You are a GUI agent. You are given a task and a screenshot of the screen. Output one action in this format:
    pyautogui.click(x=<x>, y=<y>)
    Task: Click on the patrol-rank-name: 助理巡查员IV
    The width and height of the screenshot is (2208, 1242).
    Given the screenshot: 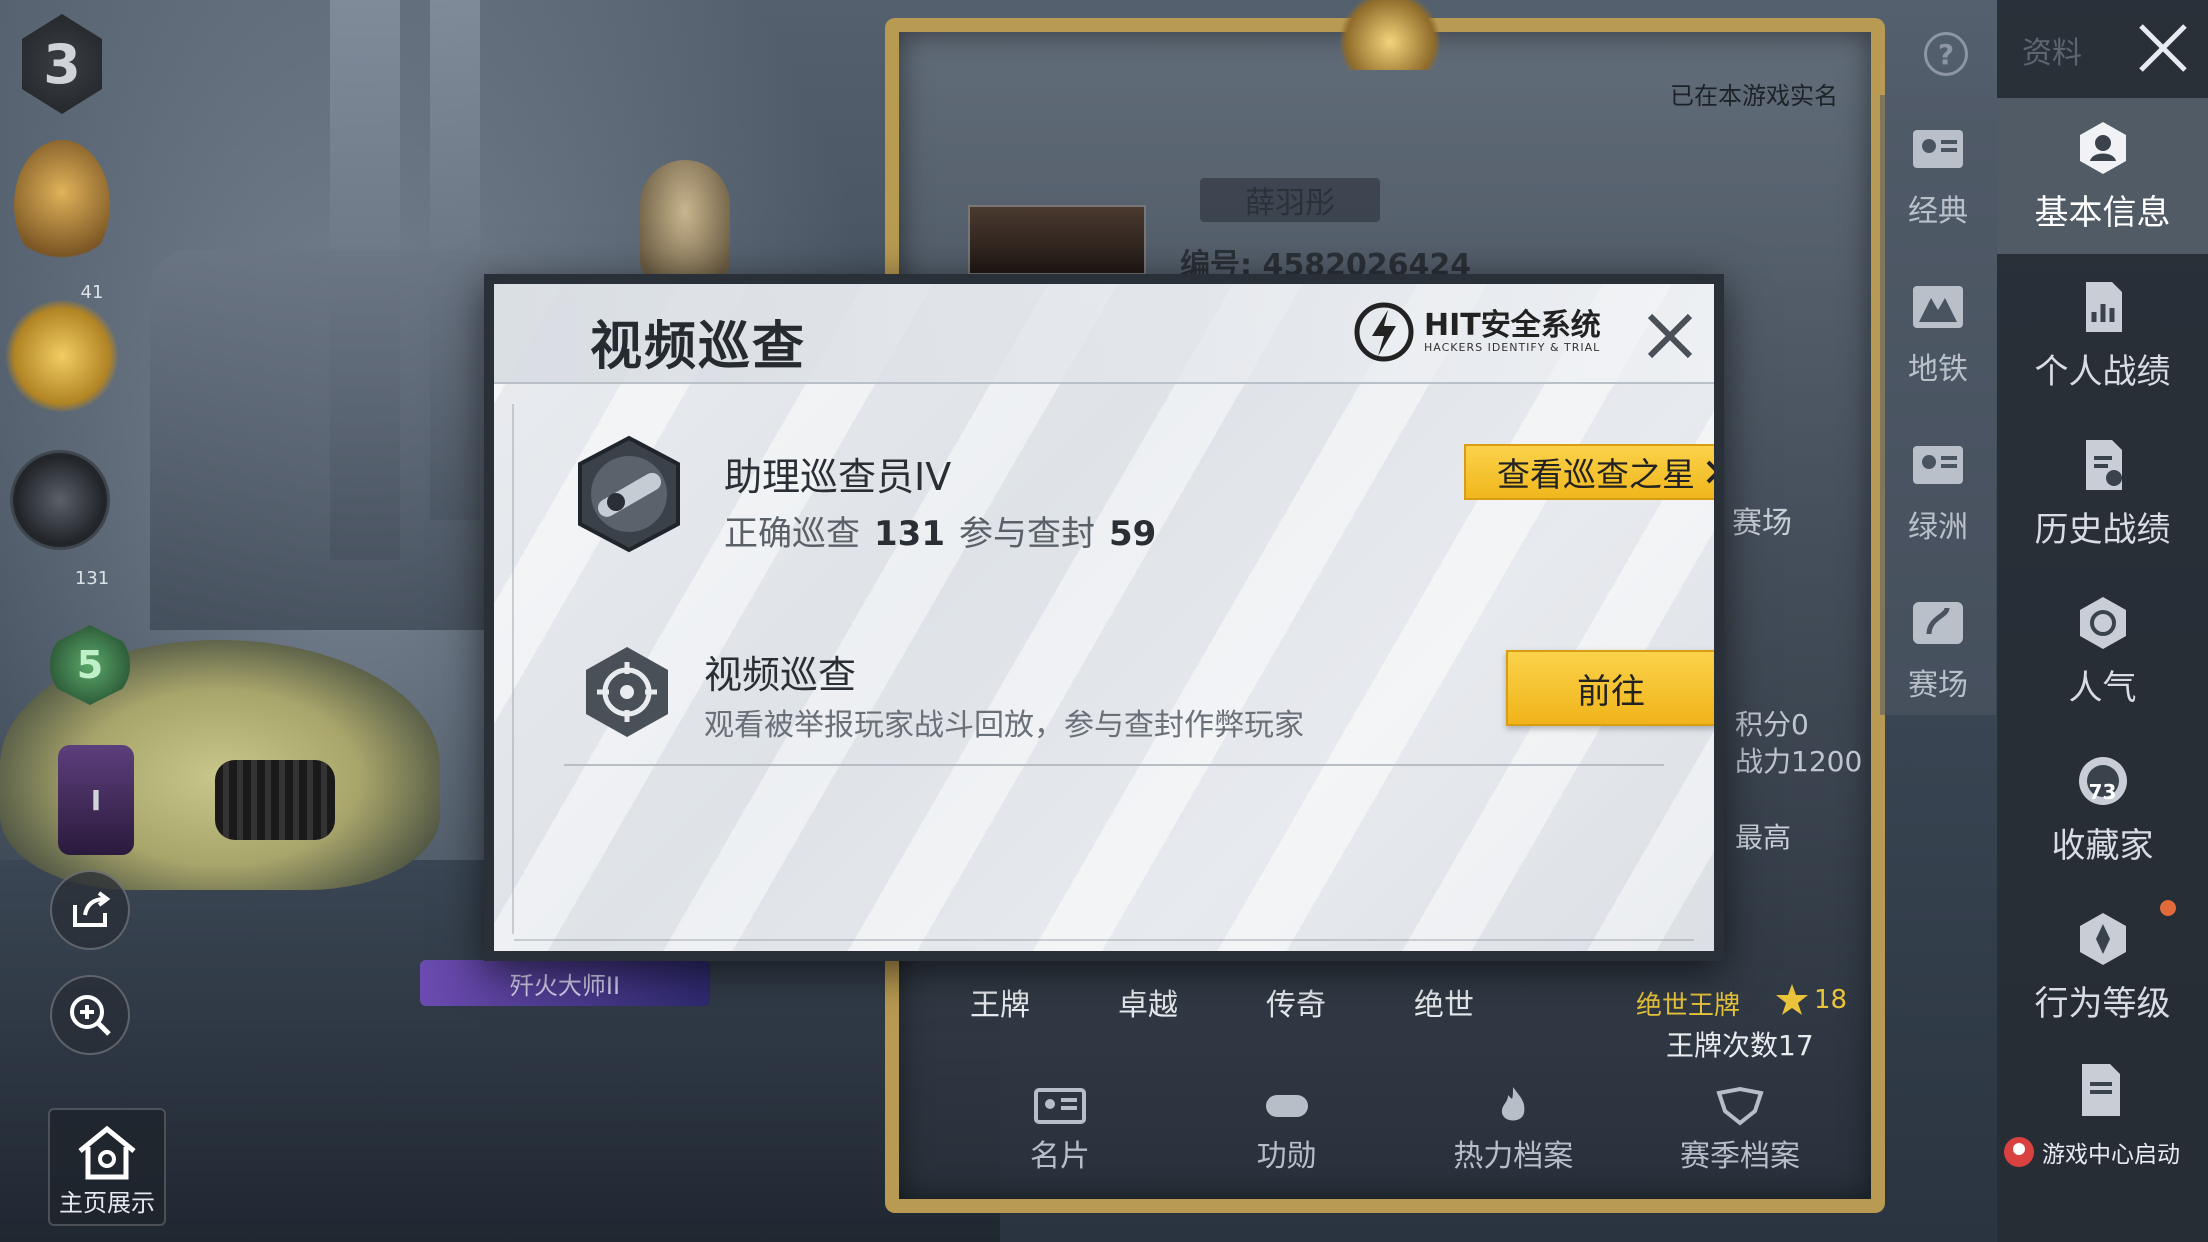 What is the action you would take?
    pyautogui.click(x=838, y=477)
    